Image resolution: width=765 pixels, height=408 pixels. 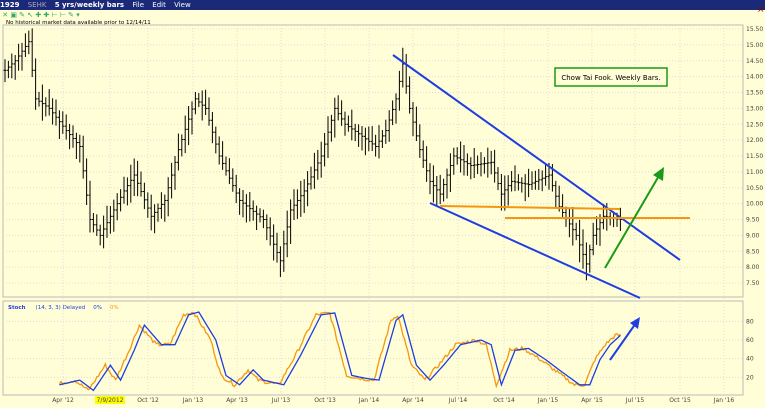 What do you see at coordinates (761, 10) in the screenshot?
I see `close-icon: ×` at bounding box center [761, 10].